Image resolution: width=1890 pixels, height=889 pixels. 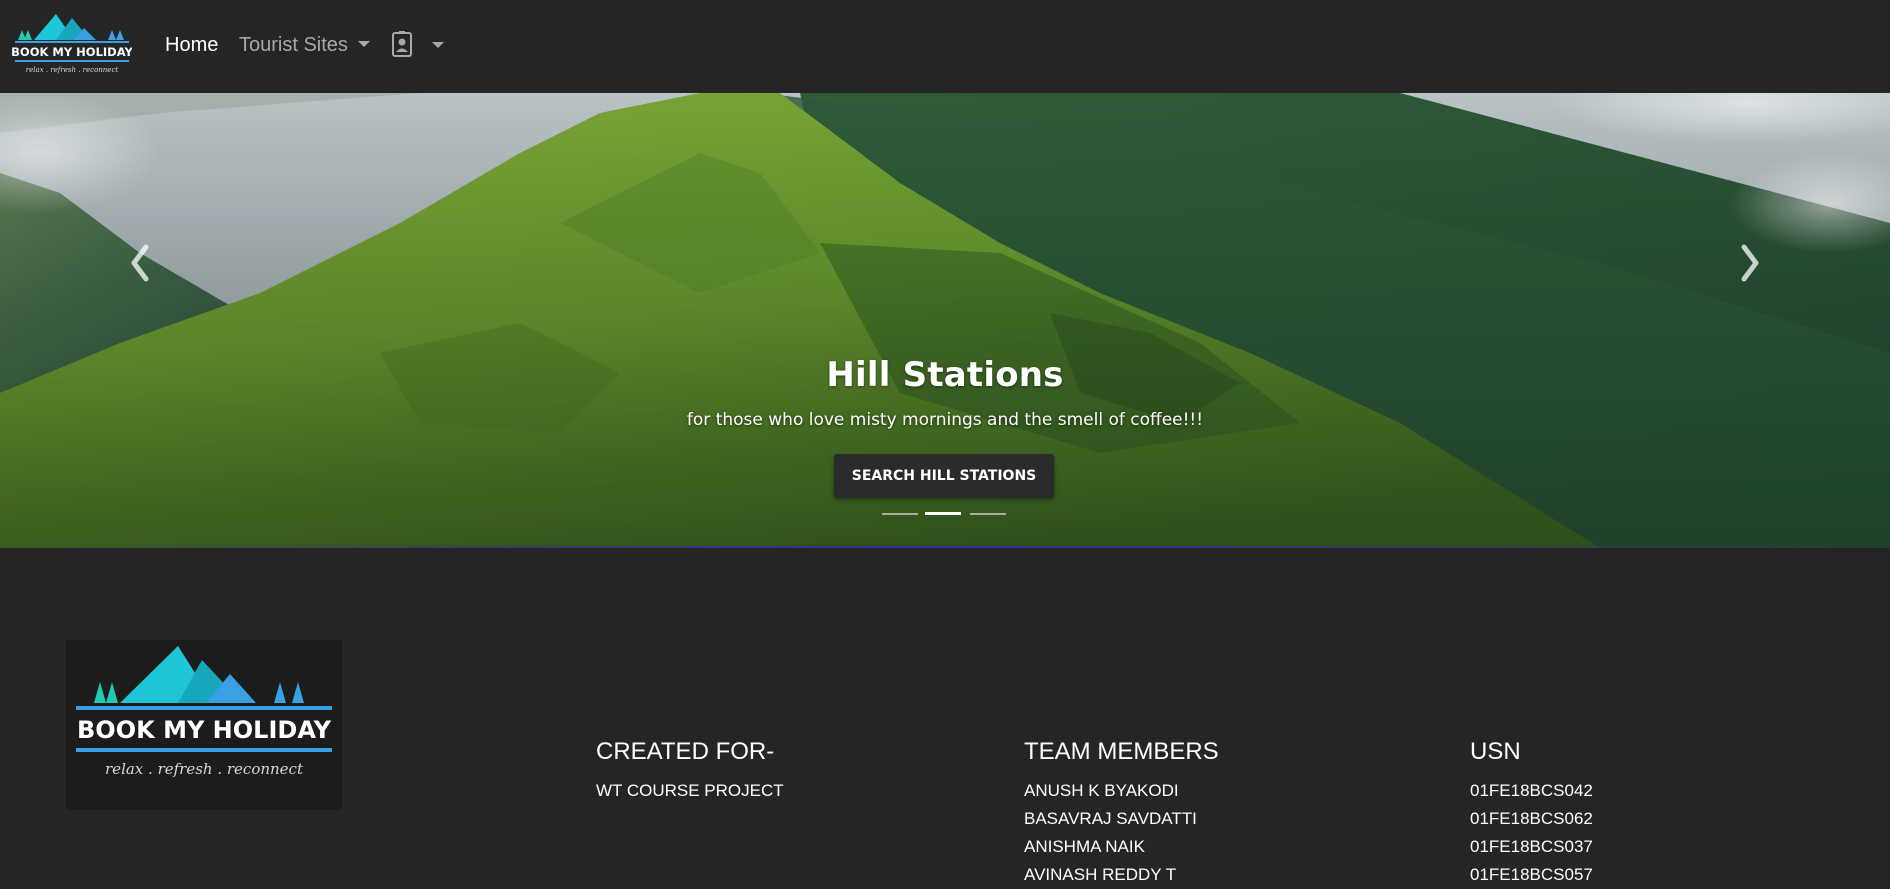 I want to click on nav-tourist-sites-label: Tourist Sites, so click(x=293, y=45).